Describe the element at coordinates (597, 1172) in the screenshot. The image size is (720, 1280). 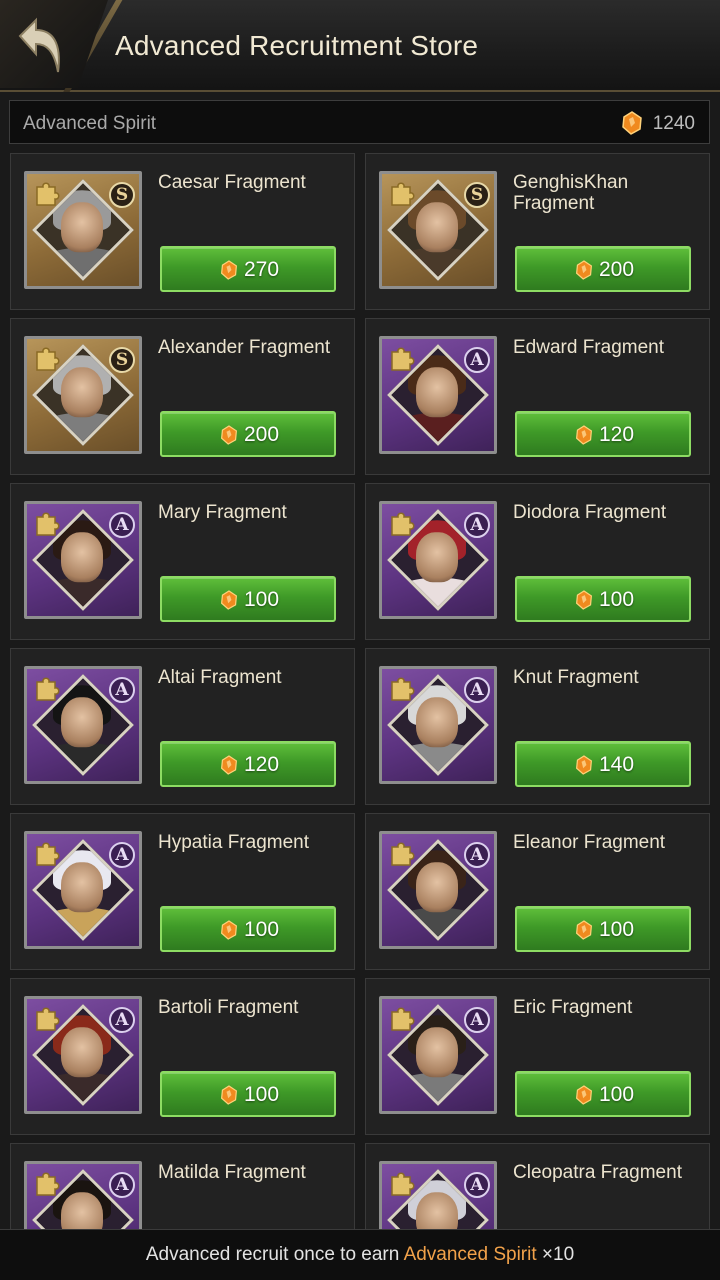
I see `item-name: Cleopatra Fragment` at that location.